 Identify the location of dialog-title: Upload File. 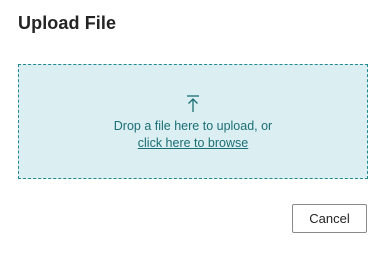
(67, 23).